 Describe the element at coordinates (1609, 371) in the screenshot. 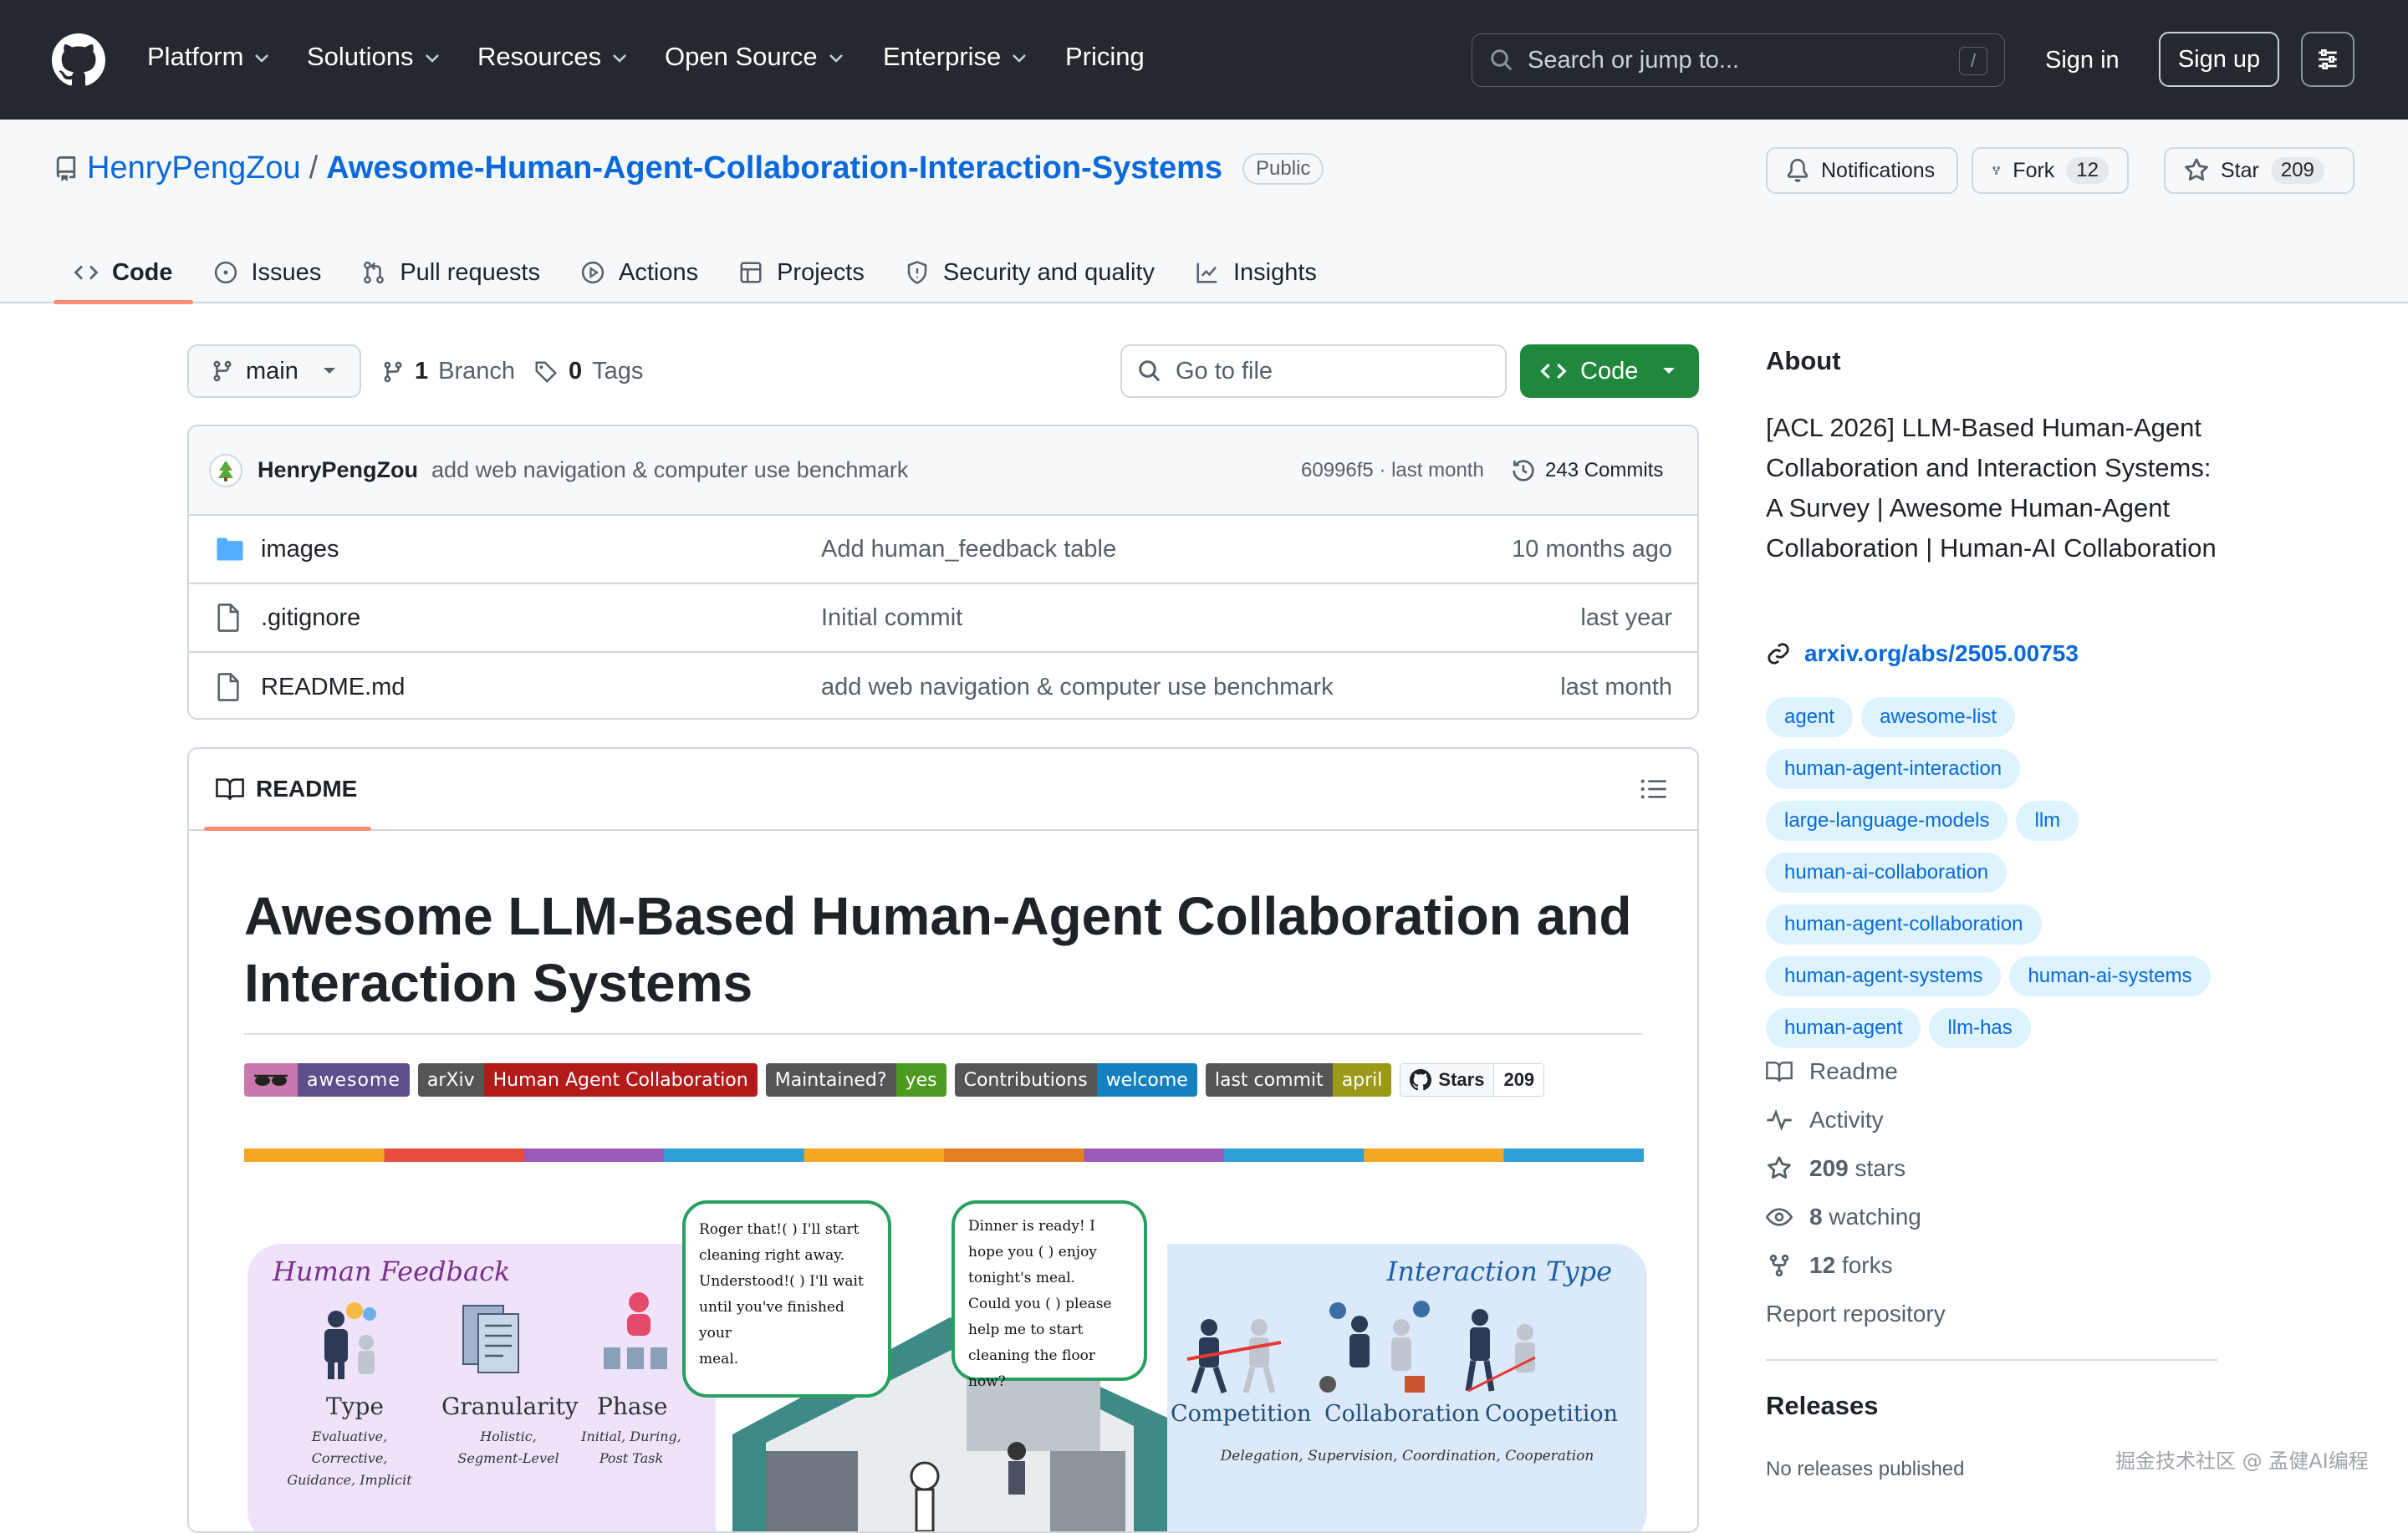

I see `code-dropdown-button: Code` at that location.